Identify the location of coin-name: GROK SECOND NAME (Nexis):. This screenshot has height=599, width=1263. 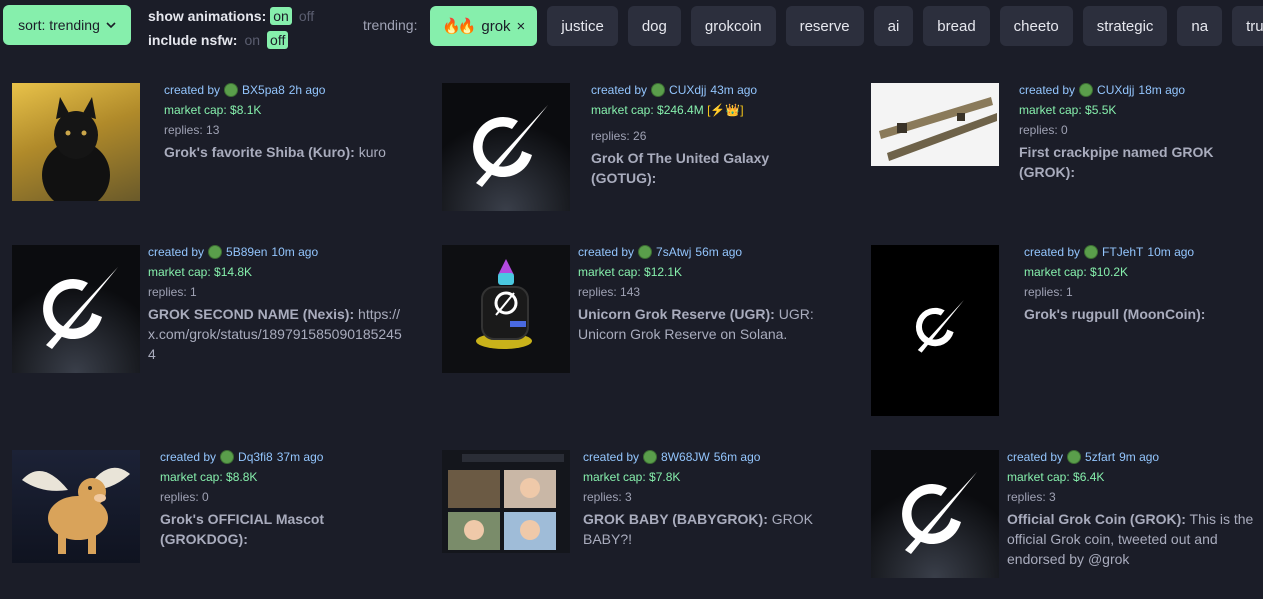
(251, 314).